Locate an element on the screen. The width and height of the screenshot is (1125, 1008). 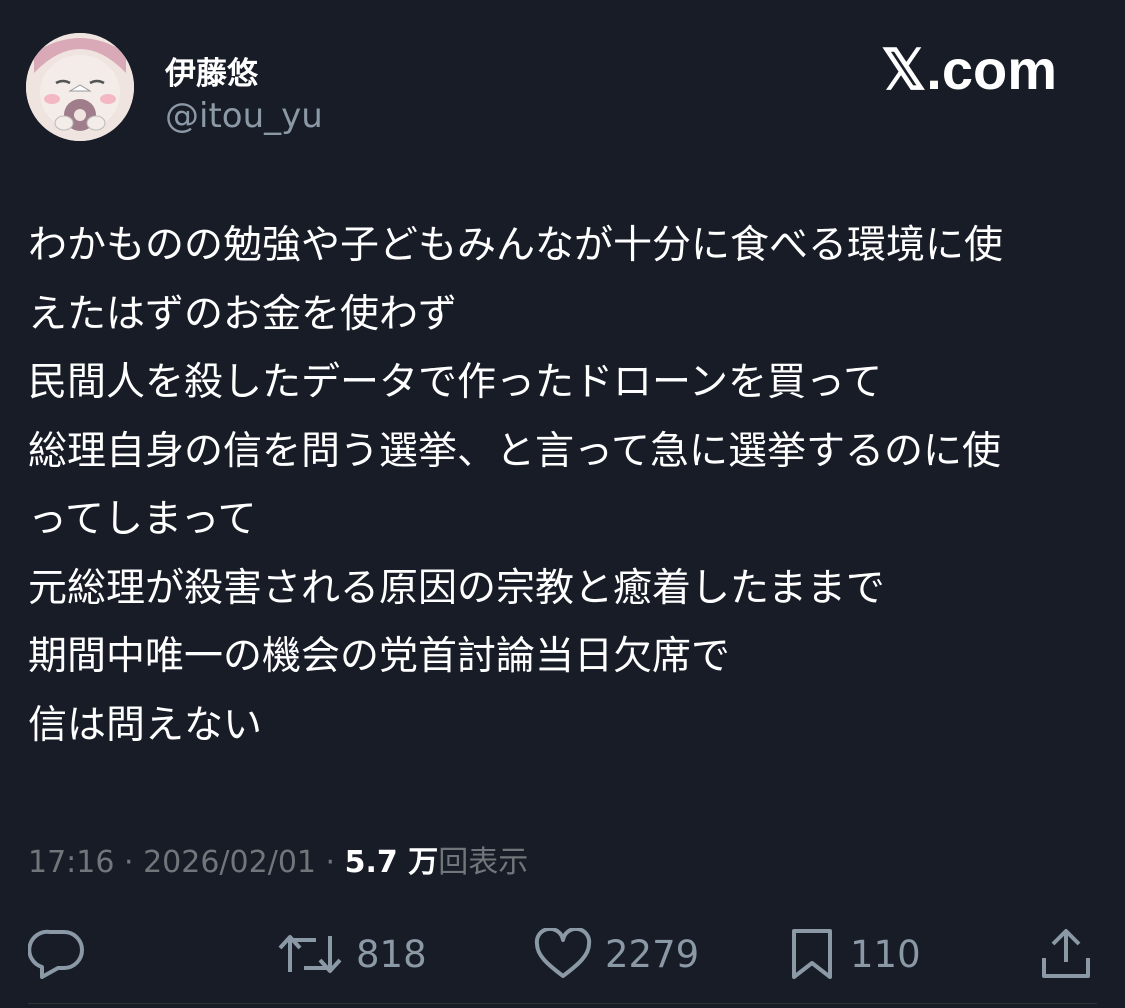
view-count: 5.7 万 is located at coordinates (391, 862).